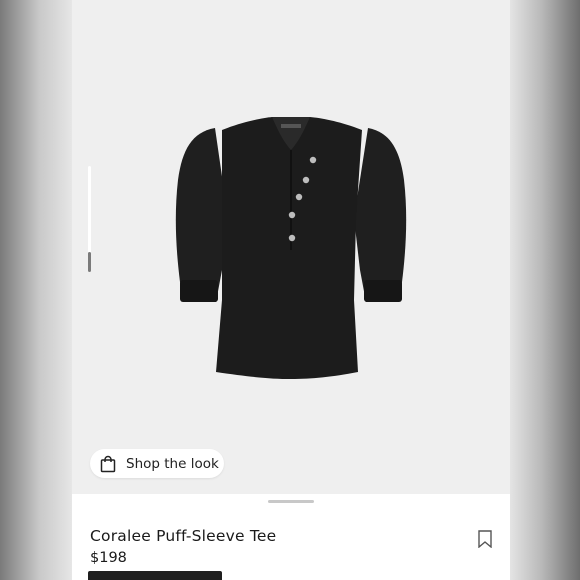 The height and width of the screenshot is (580, 580). I want to click on add-to-bag-button, so click(155, 575).